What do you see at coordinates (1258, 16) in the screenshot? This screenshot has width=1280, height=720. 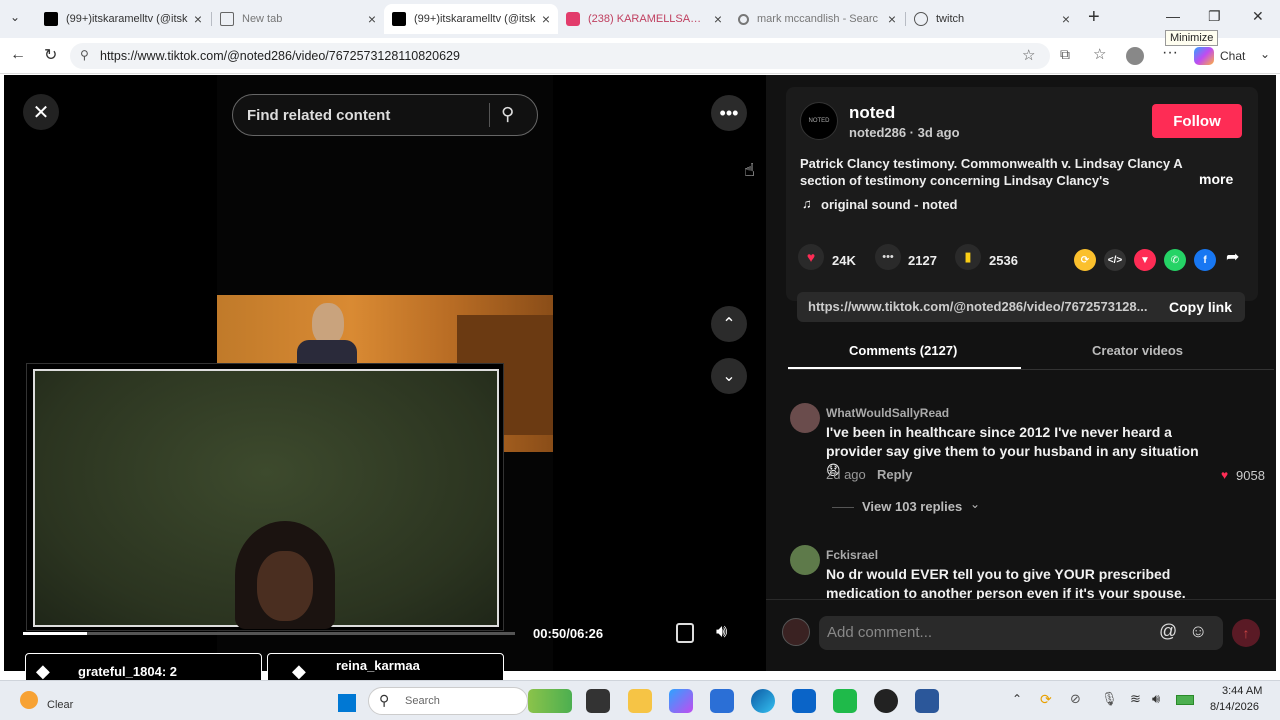 I see `window-close-button: ✕` at bounding box center [1258, 16].